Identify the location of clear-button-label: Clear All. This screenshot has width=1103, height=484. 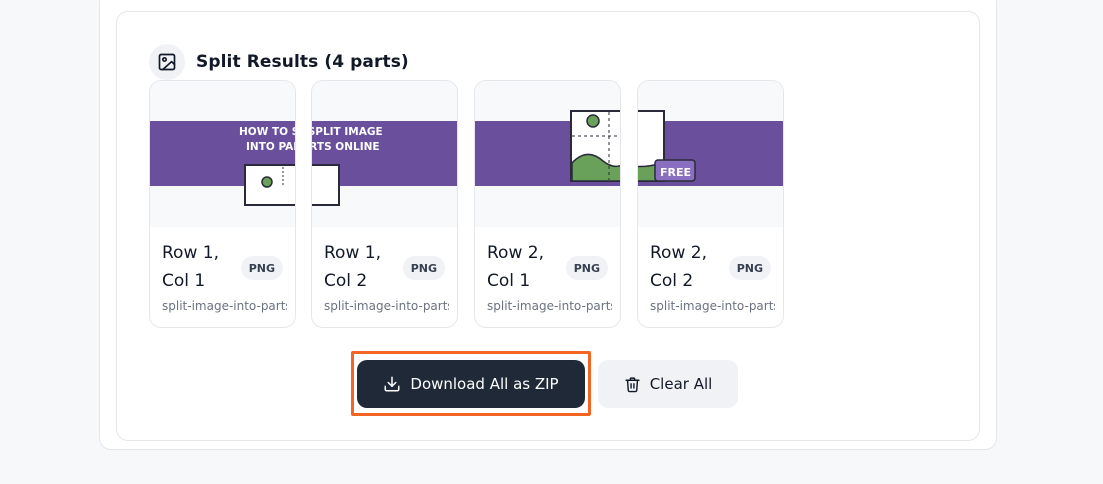
(681, 384).